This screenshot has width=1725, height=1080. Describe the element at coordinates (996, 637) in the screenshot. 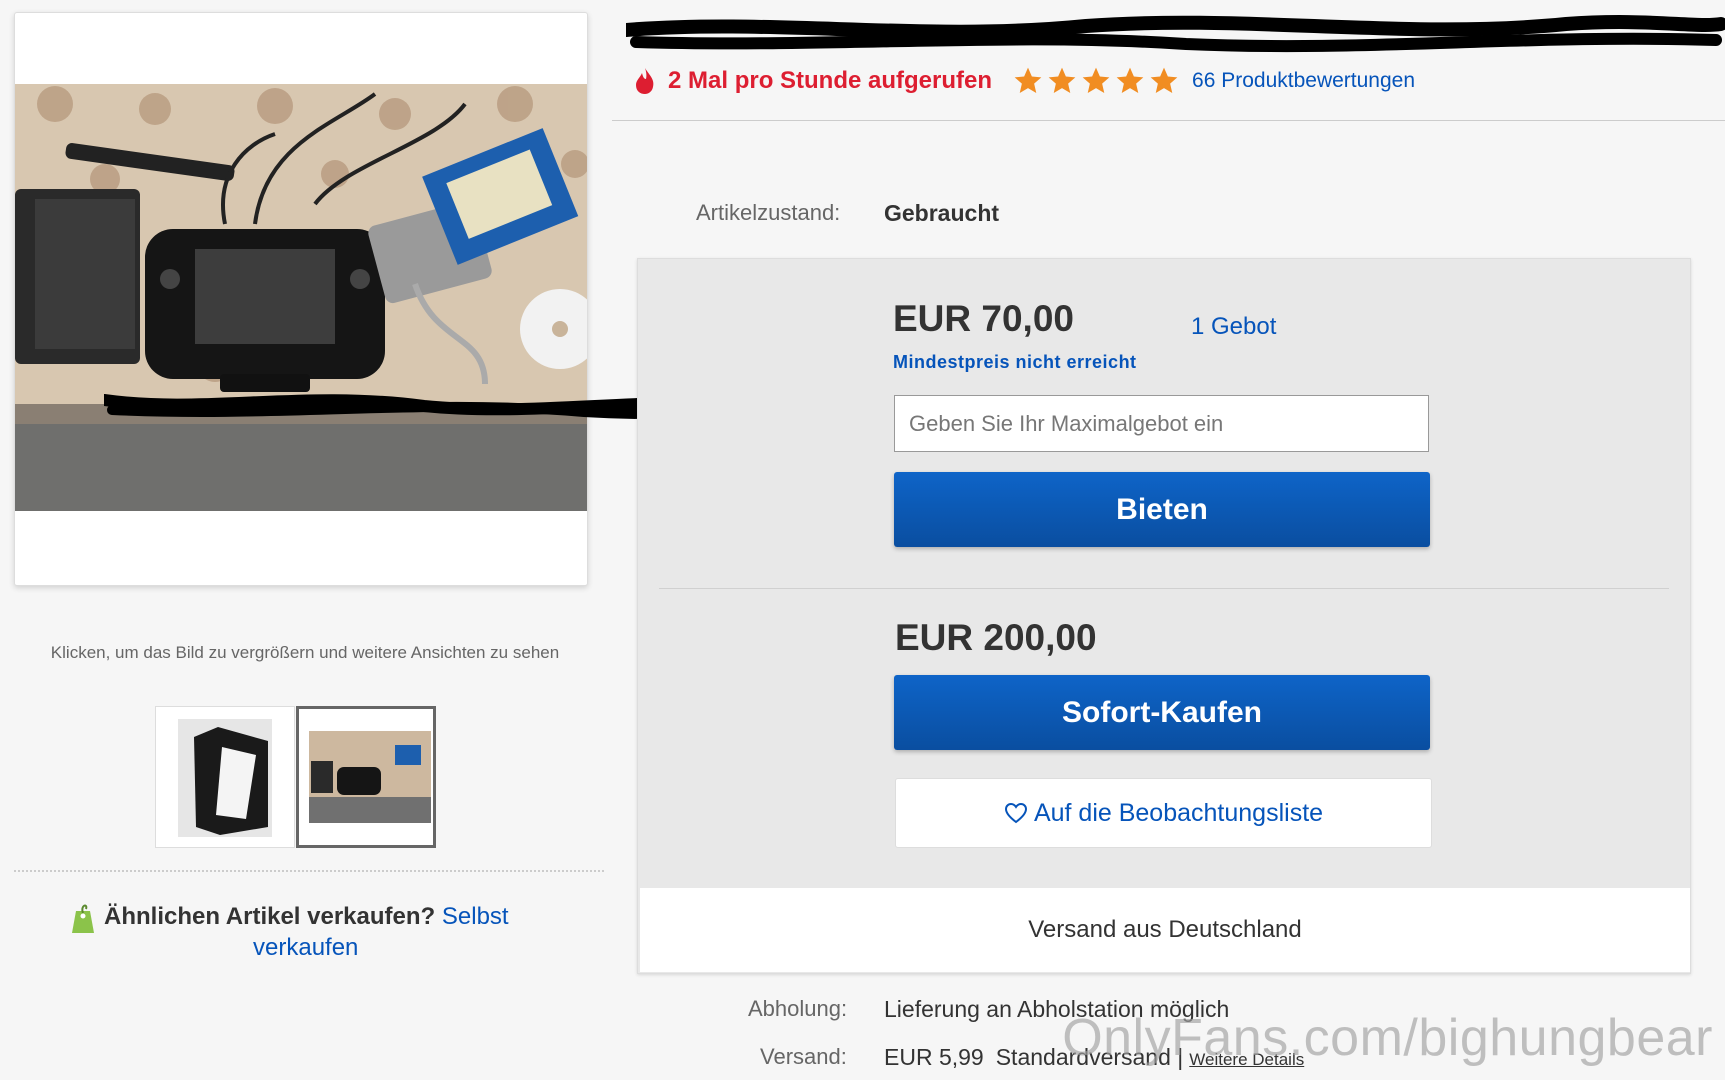

I see `buy-now-price: EUR 200,00` at that location.